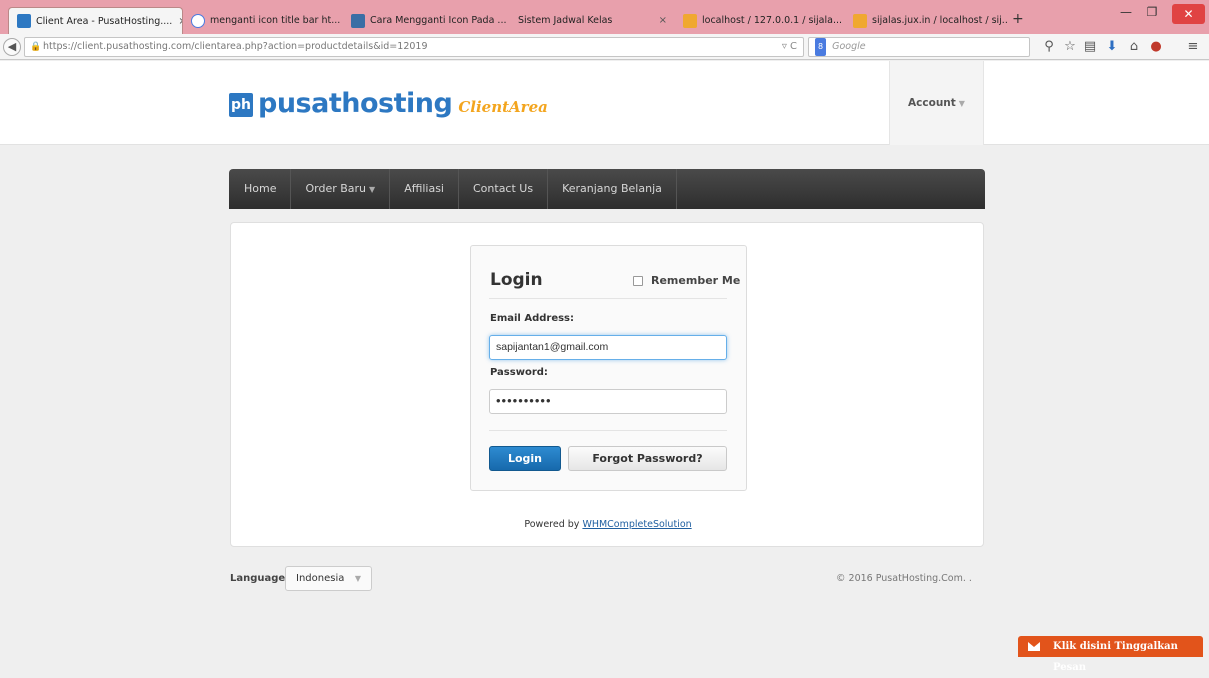  Describe the element at coordinates (358, 20) in the screenshot. I see `blog-favicon-icon` at that location.